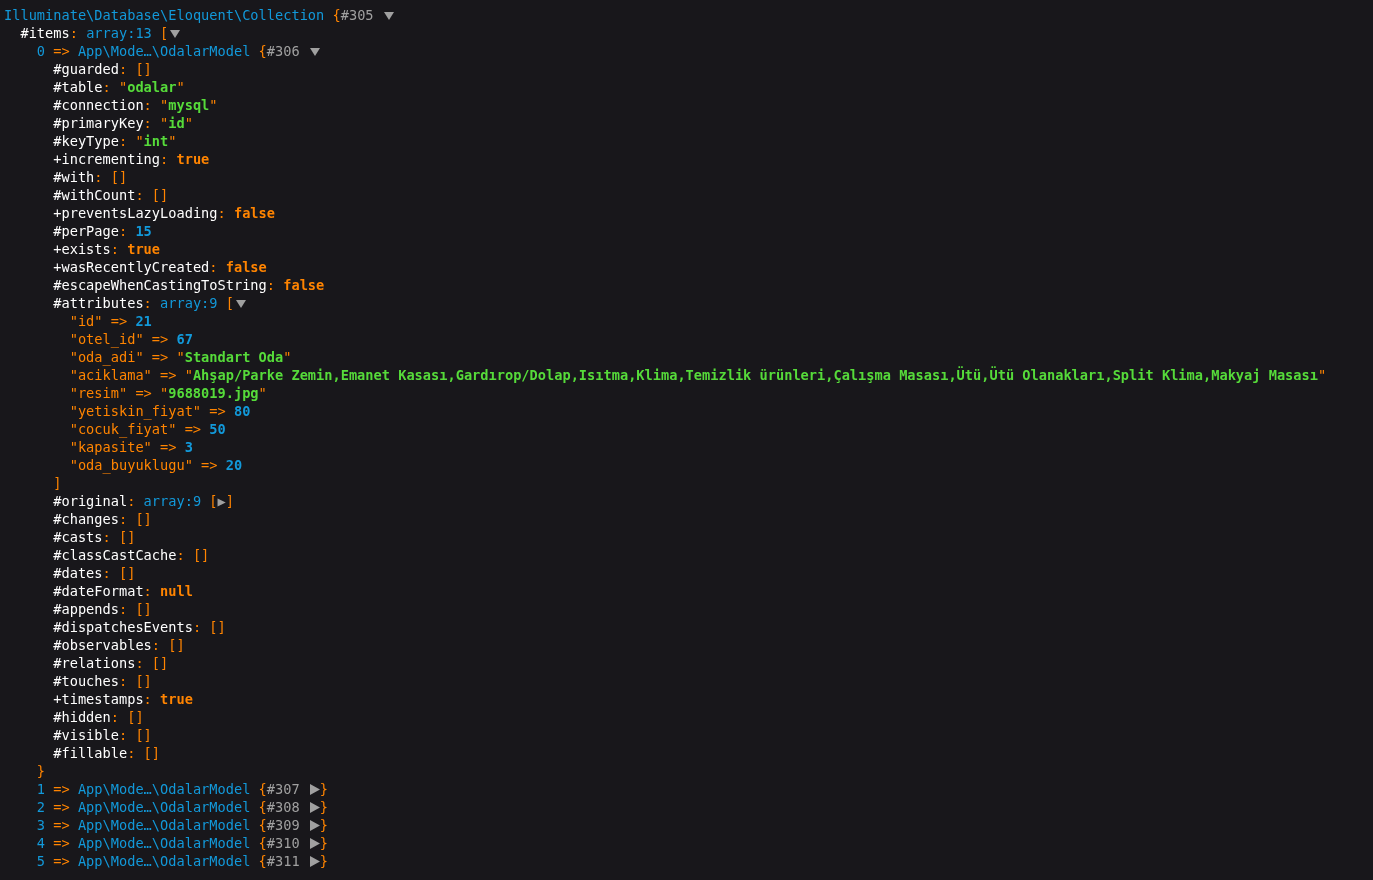 This screenshot has height=880, width=1373. I want to click on array-note: array:9, so click(172, 501).